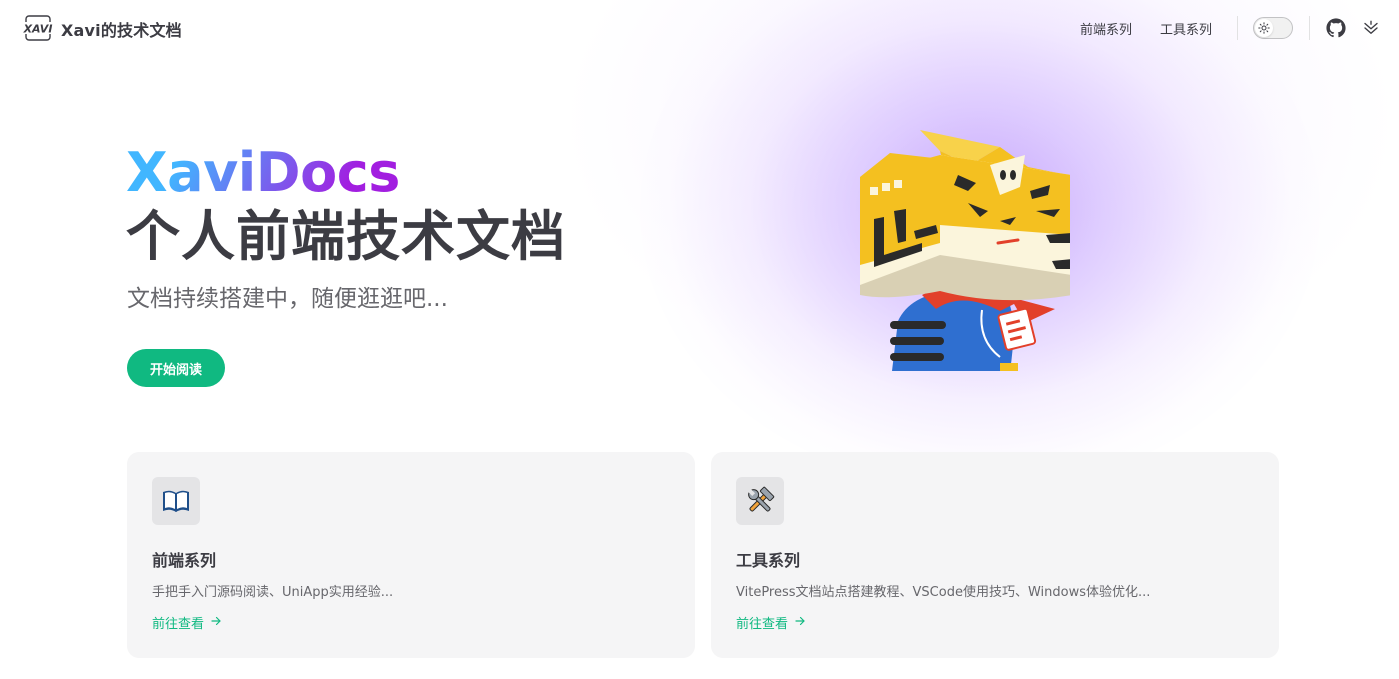 Image resolution: width=1399 pixels, height=679 pixels. Describe the element at coordinates (176, 368) in the screenshot. I see `start-reading-button: 开始阅读` at that location.